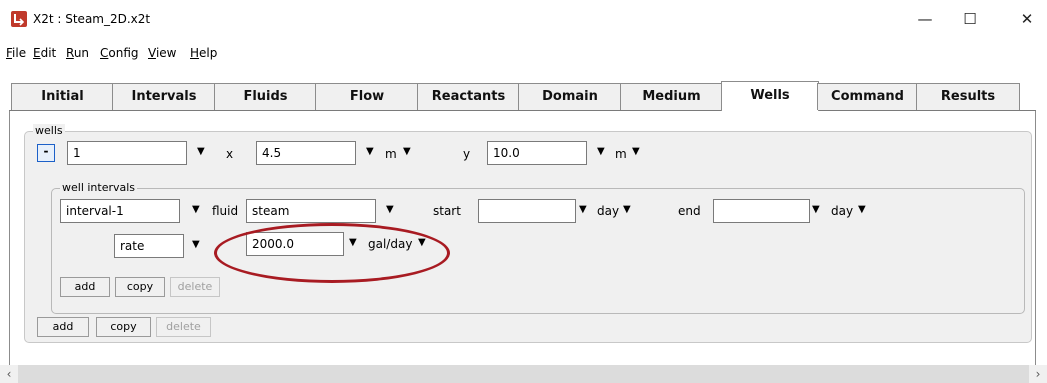 The height and width of the screenshot is (383, 1047). Describe the element at coordinates (201, 152) in the screenshot. I see `well-name-dropdown-icon: ▼` at that location.